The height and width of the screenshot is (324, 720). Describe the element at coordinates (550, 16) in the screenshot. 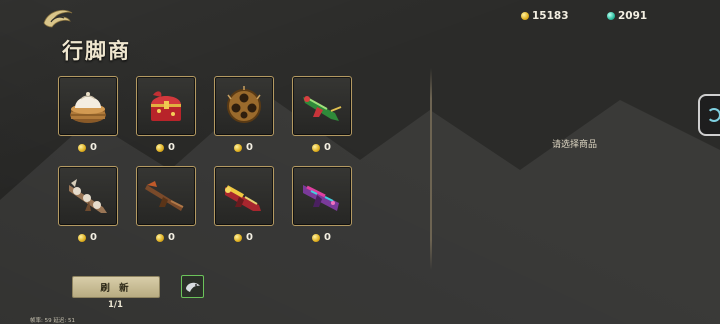

I see `coin-amount: 15183` at that location.